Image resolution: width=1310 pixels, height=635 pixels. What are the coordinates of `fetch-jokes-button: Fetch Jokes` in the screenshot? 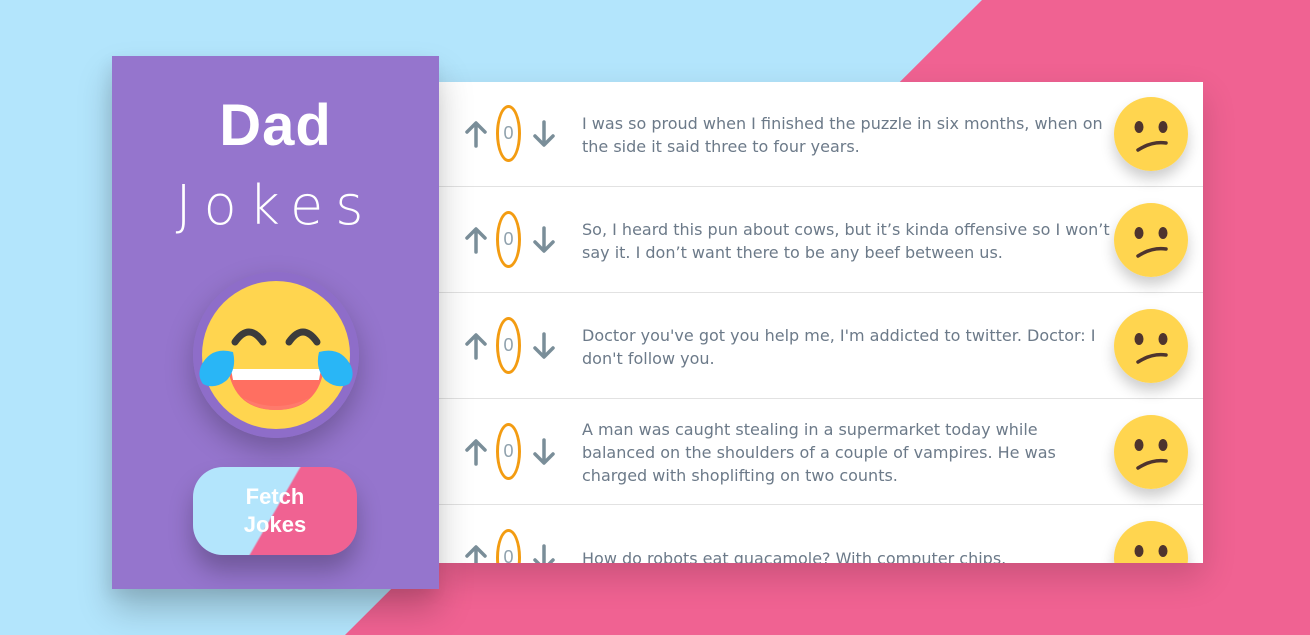 It's located at (275, 511).